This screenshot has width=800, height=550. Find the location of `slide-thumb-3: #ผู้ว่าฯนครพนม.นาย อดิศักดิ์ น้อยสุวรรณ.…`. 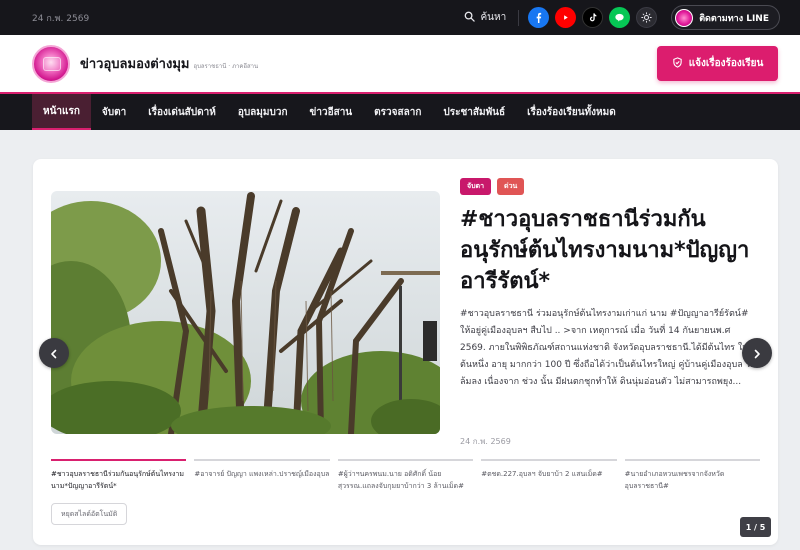

slide-thumb-3: #ผู้ว่าฯนครพนม.นาย อดิศักดิ์ น้อยสุวรรณ.… is located at coordinates (405, 479).